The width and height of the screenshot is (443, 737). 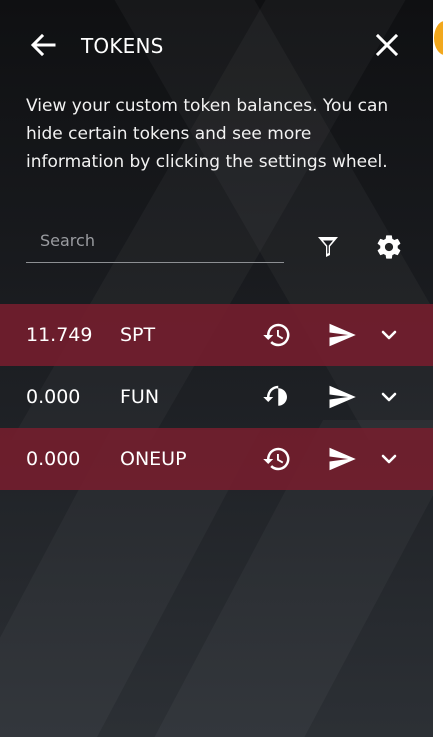 I want to click on token-row-spt: 11.749 SPT, so click(x=216, y=335).